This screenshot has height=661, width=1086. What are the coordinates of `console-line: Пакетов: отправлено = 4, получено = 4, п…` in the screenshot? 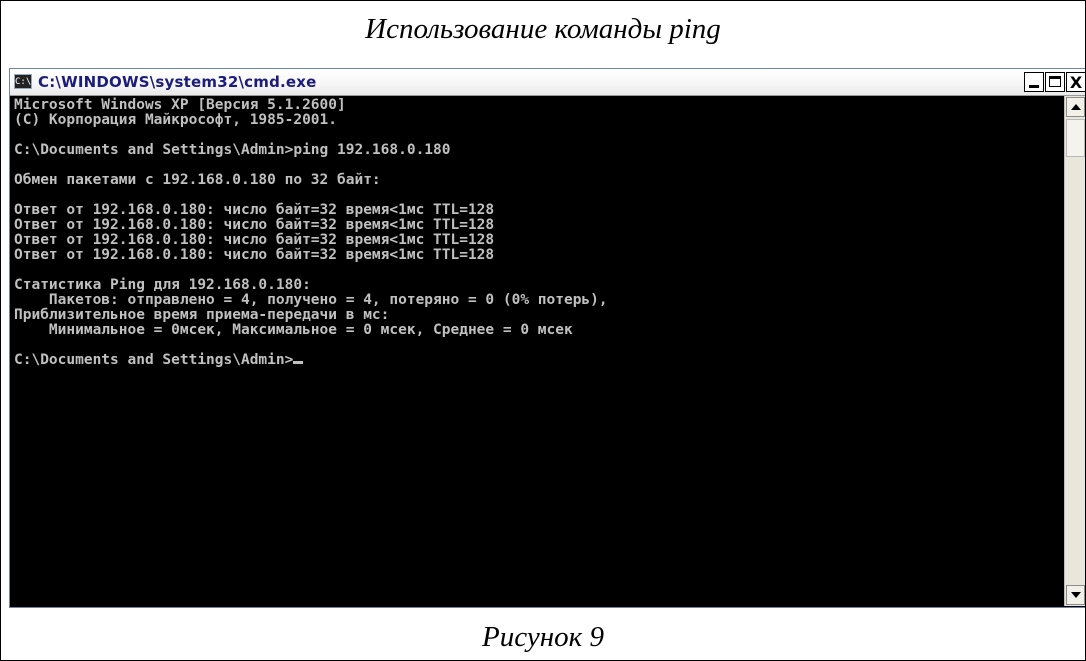 It's located at (328, 300).